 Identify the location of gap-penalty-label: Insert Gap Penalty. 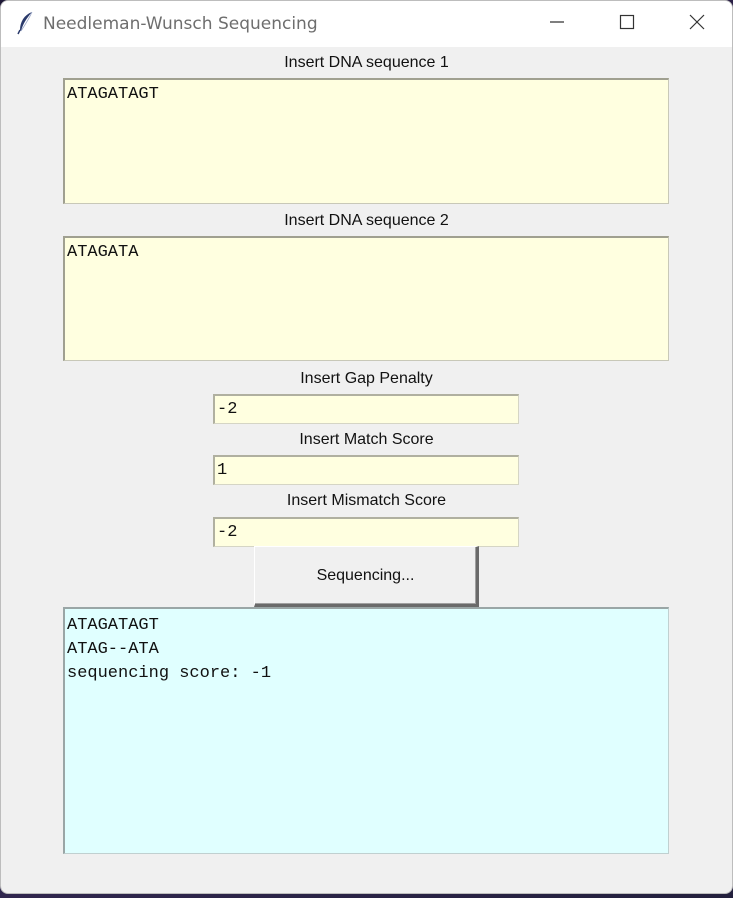
(366, 378).